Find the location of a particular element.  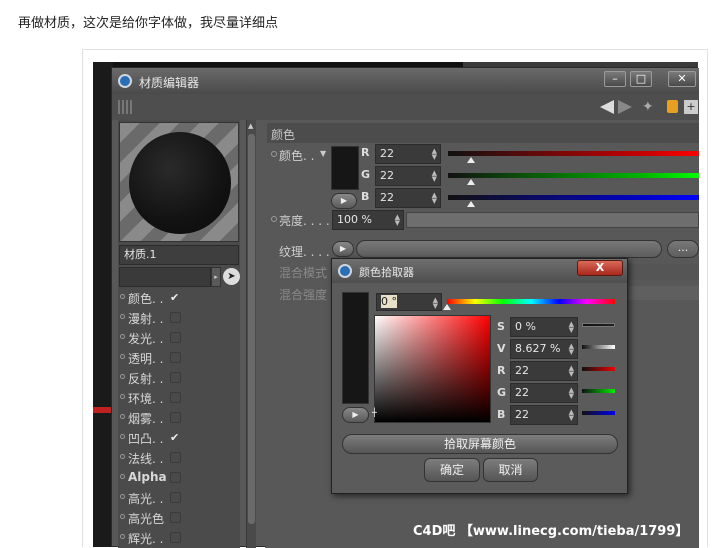

texture-menu-button: ▶ is located at coordinates (343, 249).